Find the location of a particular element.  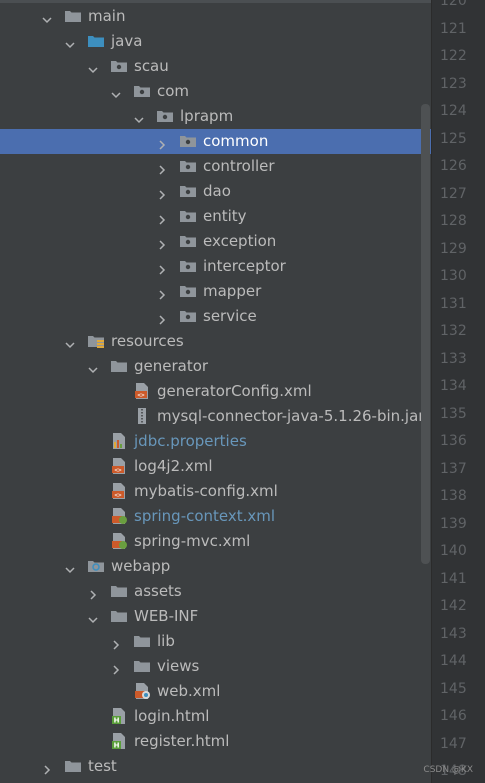

tree-item-assets: assets is located at coordinates (215, 591).